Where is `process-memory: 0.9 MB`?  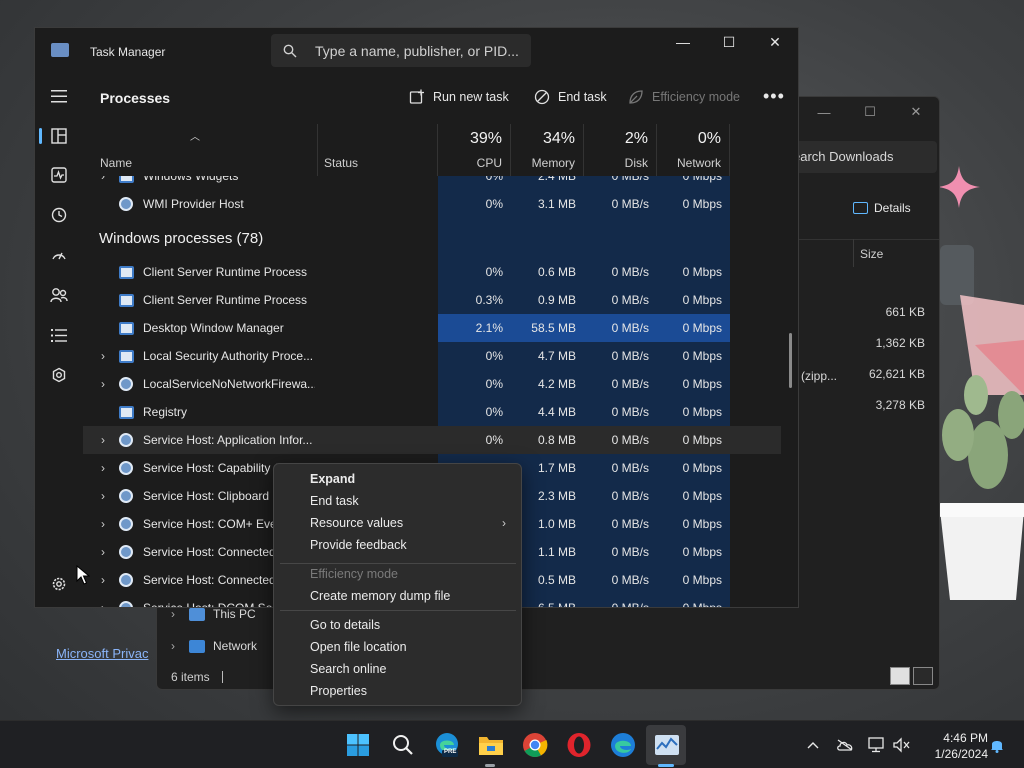 process-memory: 0.9 MB is located at coordinates (556, 300).